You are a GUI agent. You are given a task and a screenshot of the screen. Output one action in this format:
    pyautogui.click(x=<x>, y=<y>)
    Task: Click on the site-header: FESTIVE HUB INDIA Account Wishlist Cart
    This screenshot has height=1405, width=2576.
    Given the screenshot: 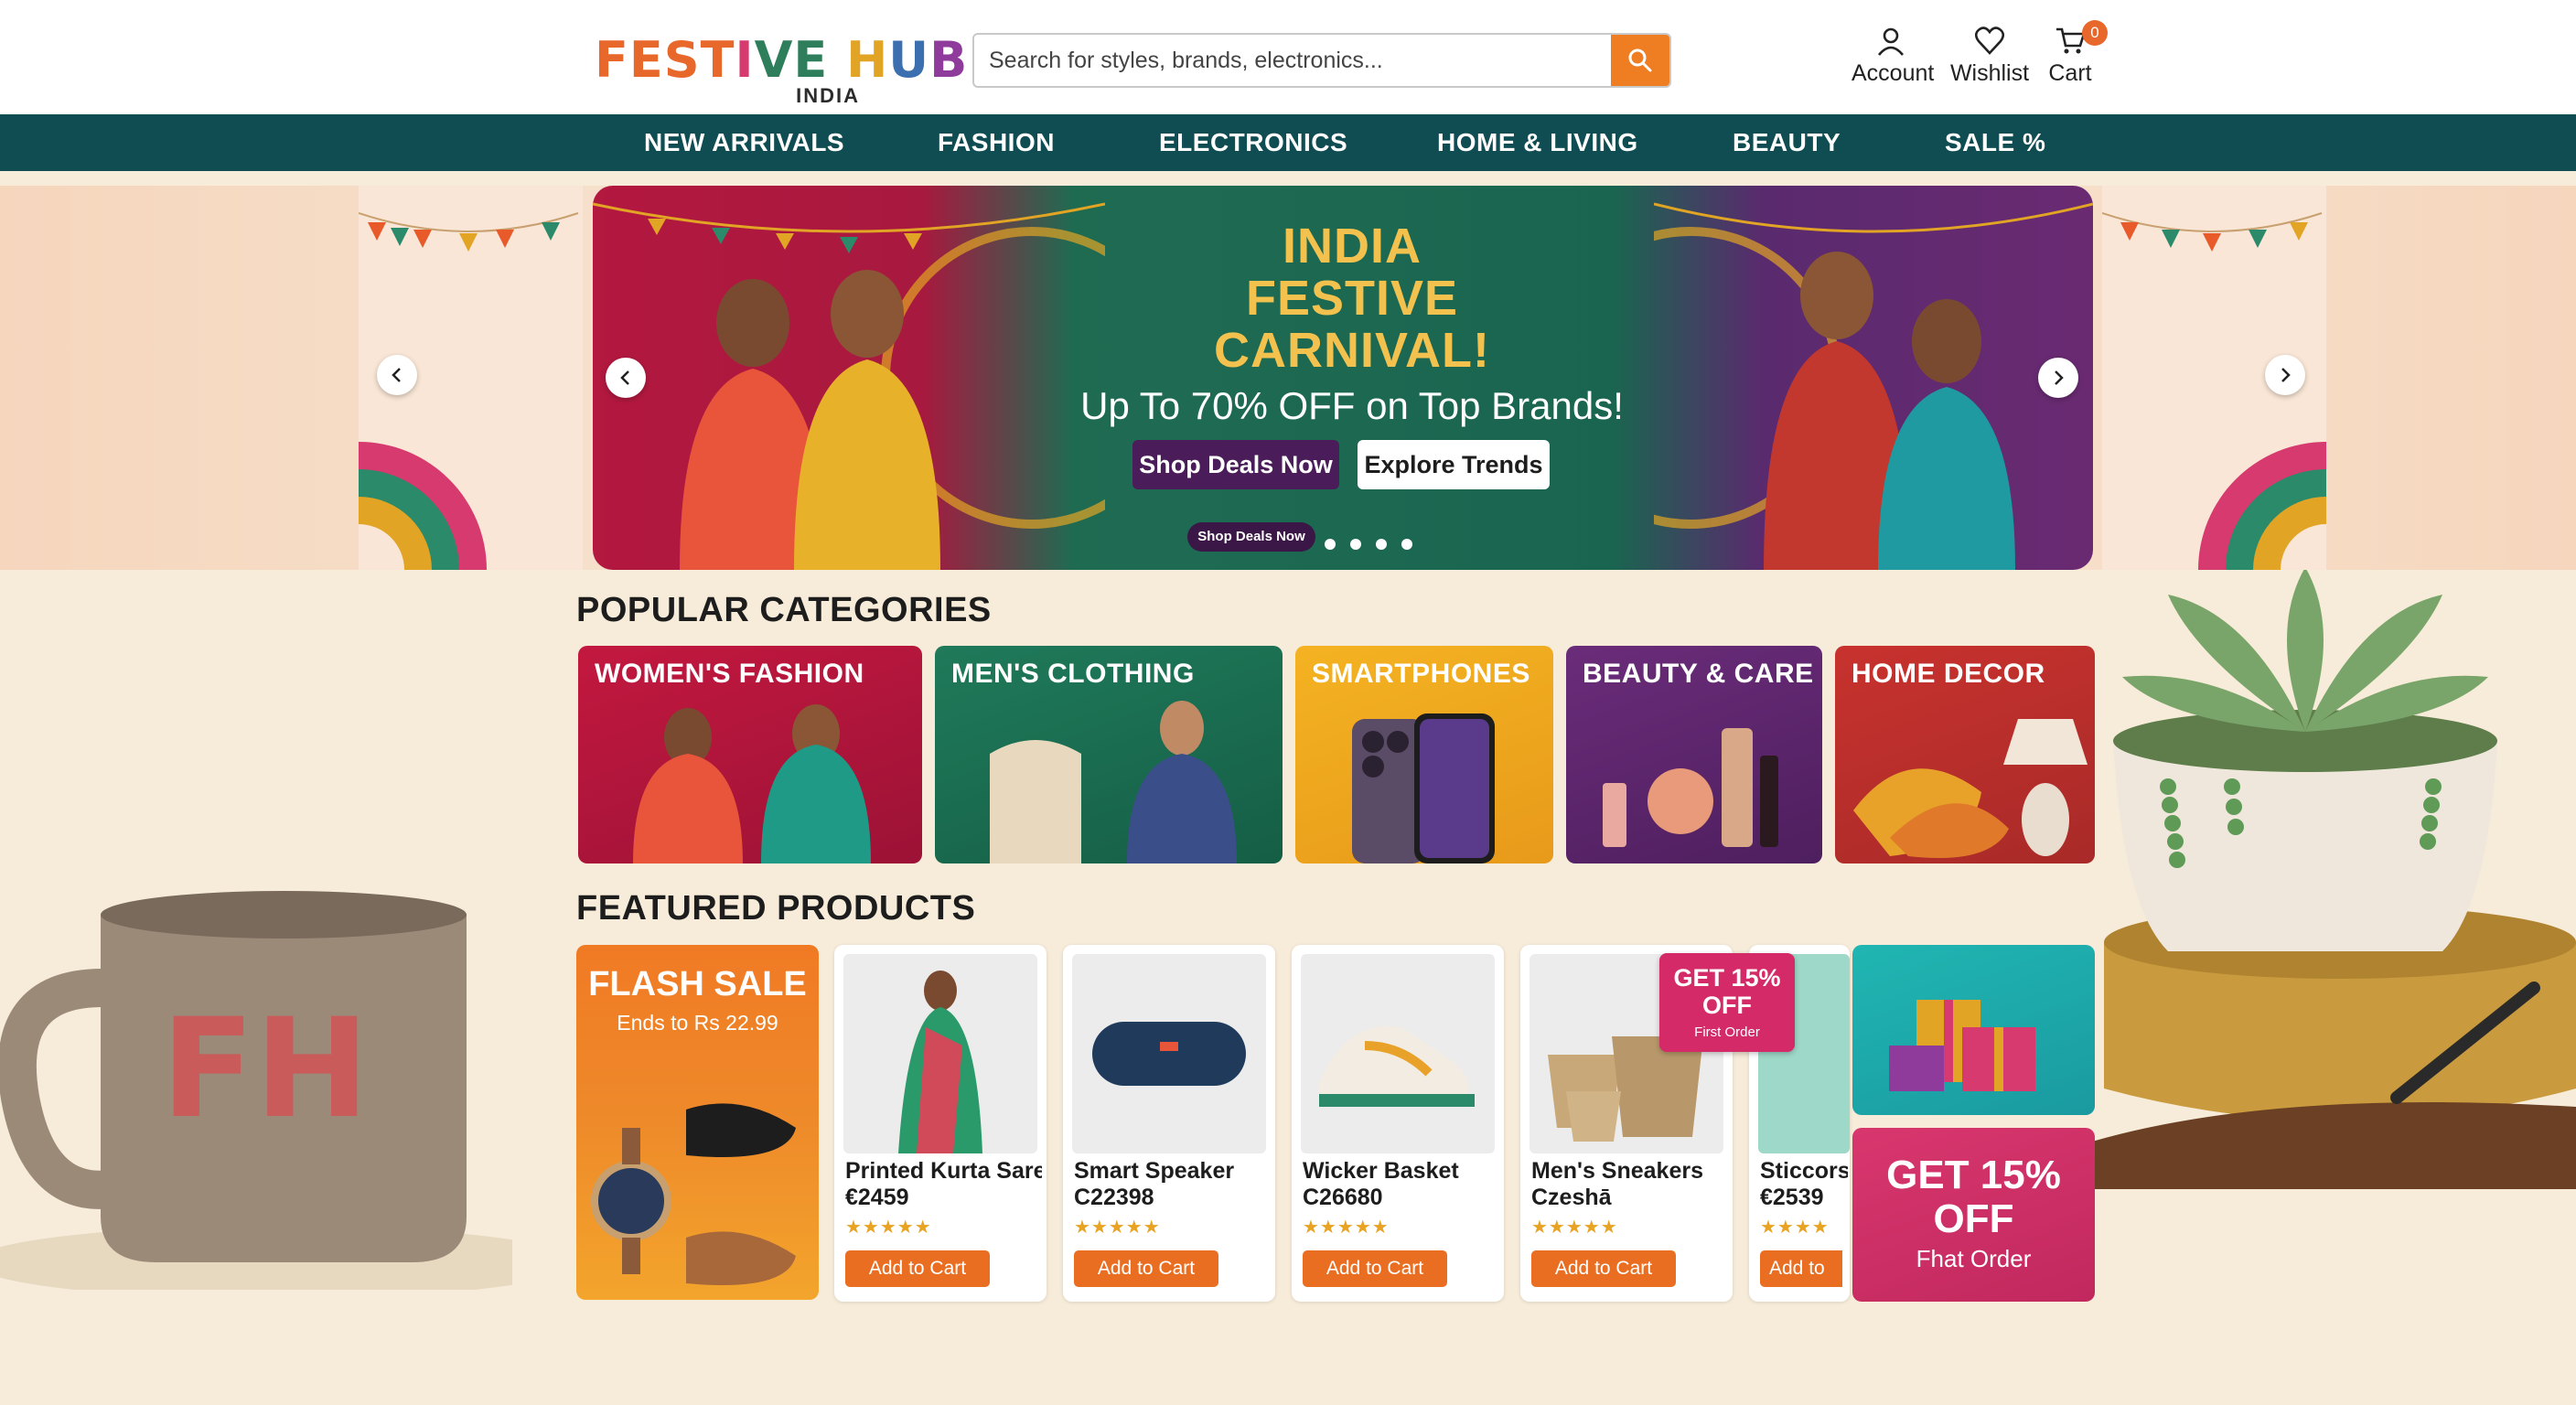 What is the action you would take?
    pyautogui.click(x=1288, y=57)
    